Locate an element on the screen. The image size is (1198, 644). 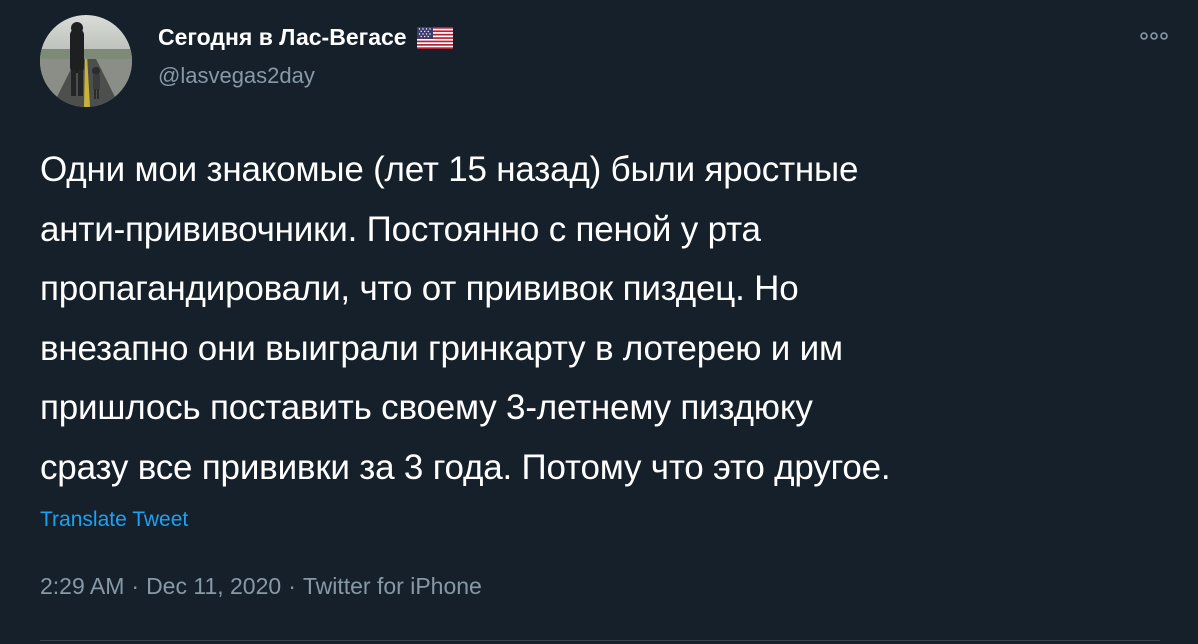
translate-tweet-link: Translate Tweet is located at coordinates (114, 520).